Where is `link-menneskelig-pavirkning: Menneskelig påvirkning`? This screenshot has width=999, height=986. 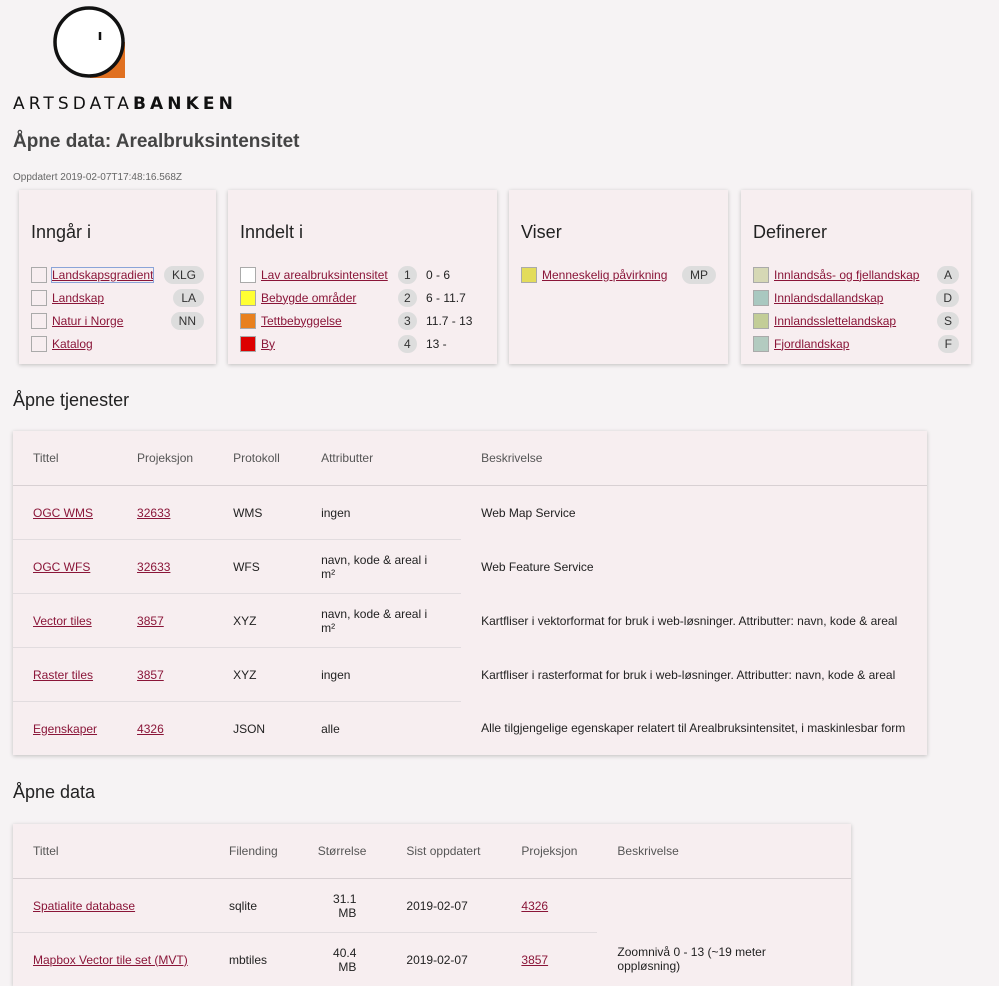 link-menneskelig-pavirkning: Menneskelig påvirkning is located at coordinates (604, 275).